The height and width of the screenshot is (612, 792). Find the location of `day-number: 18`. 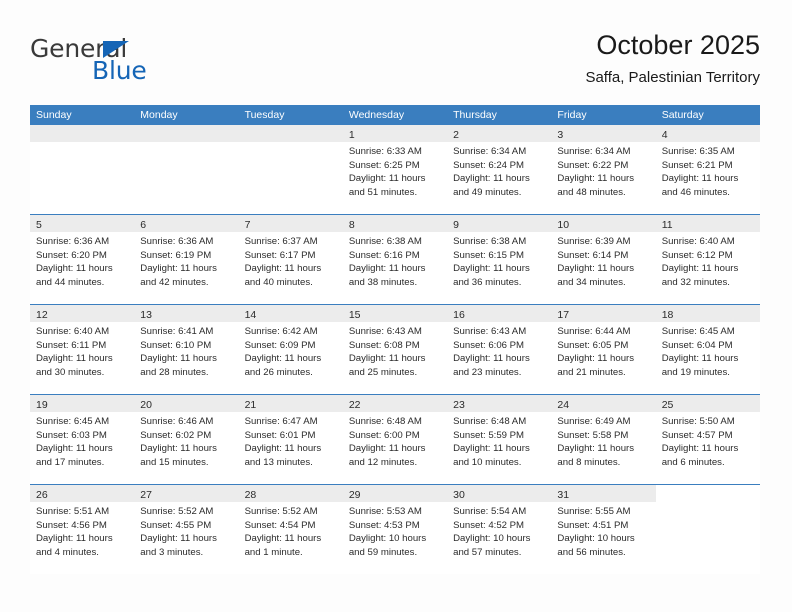

day-number: 18 is located at coordinates (667, 315).